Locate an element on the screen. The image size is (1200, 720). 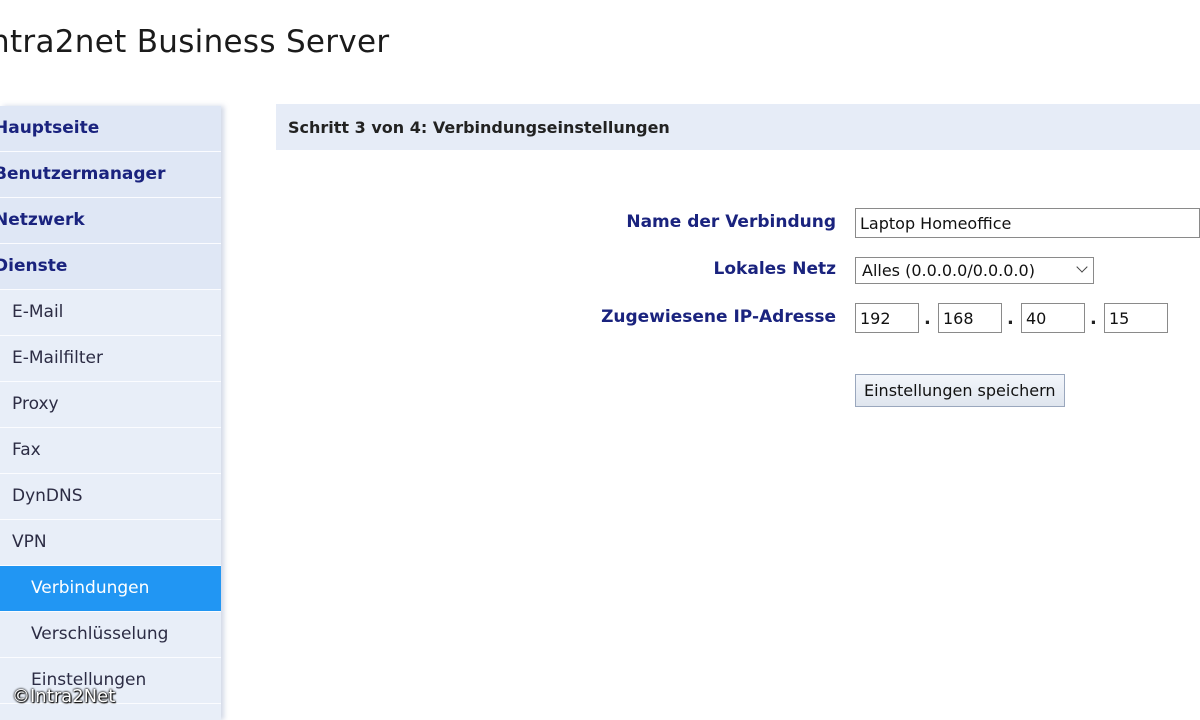
sidebar-item-dyndns: DynDNS is located at coordinates (110, 497).